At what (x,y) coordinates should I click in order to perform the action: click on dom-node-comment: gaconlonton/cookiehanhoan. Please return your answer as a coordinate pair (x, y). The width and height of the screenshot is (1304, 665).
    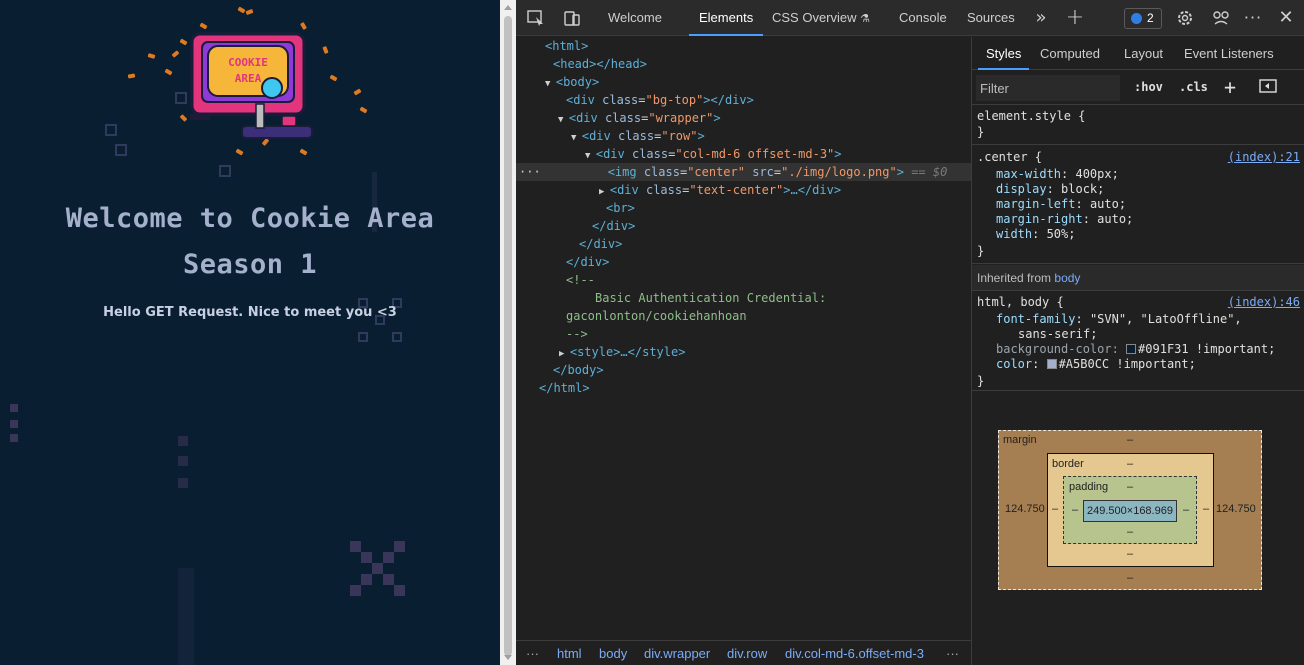
    Looking at the image, I should click on (743, 316).